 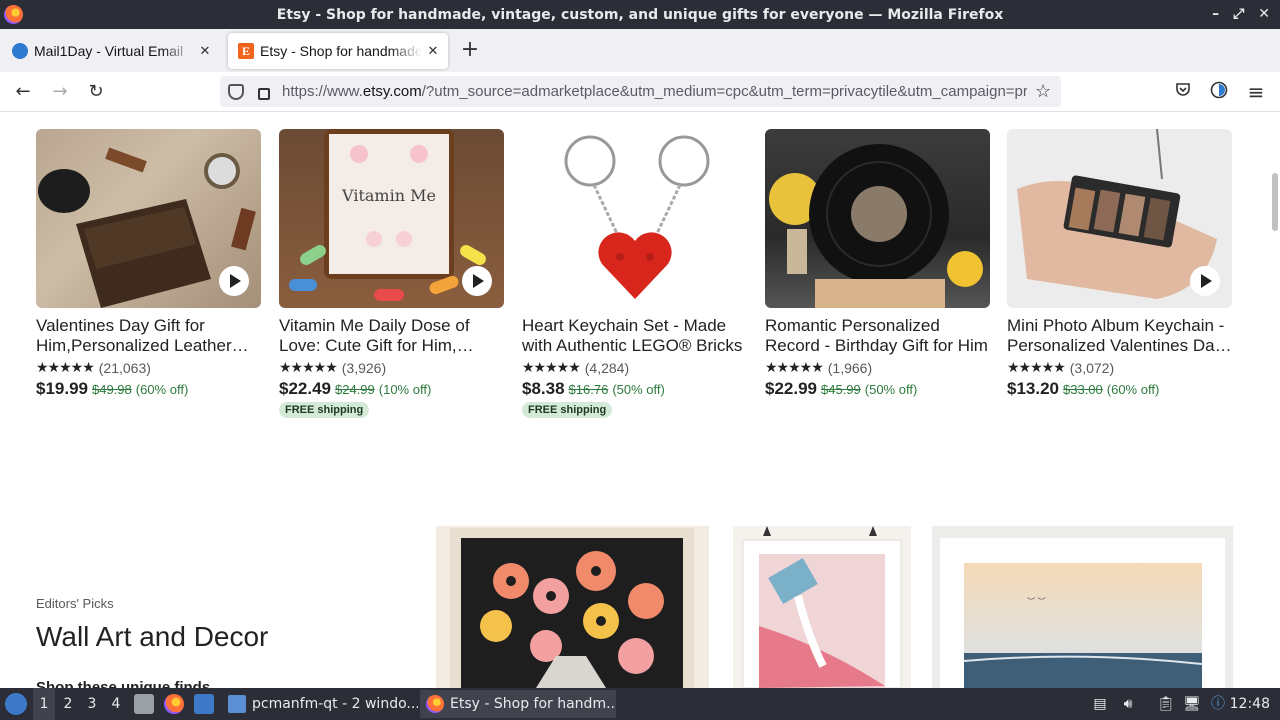 I want to click on product-rating: ★★★★★ (21,063), so click(x=149, y=367).